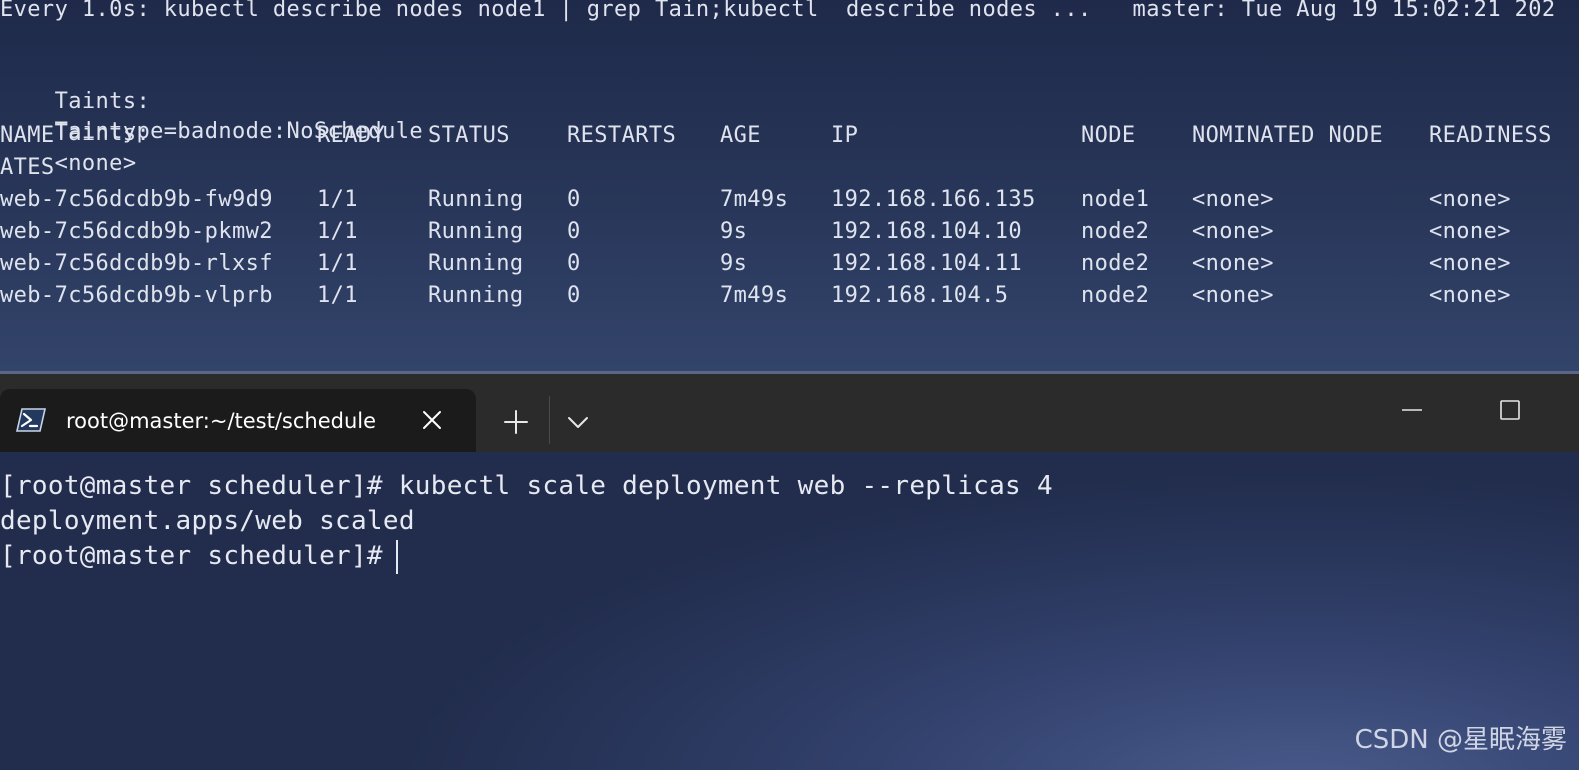  Describe the element at coordinates (95, 163) in the screenshot. I see `taint-value: <none>` at that location.